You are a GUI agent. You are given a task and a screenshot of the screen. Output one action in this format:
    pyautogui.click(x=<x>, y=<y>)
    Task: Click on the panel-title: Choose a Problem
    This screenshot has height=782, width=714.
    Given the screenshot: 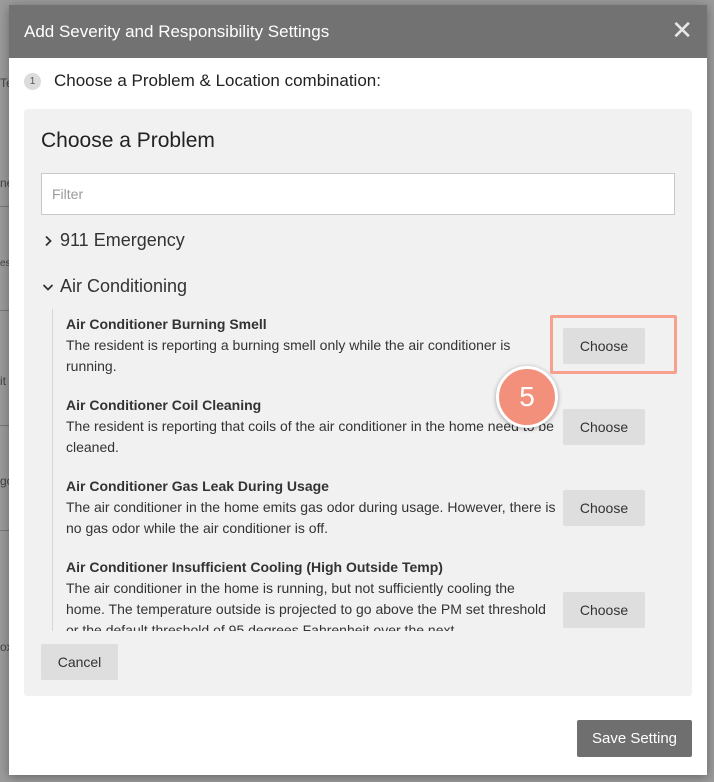 What is the action you would take?
    pyautogui.click(x=128, y=140)
    